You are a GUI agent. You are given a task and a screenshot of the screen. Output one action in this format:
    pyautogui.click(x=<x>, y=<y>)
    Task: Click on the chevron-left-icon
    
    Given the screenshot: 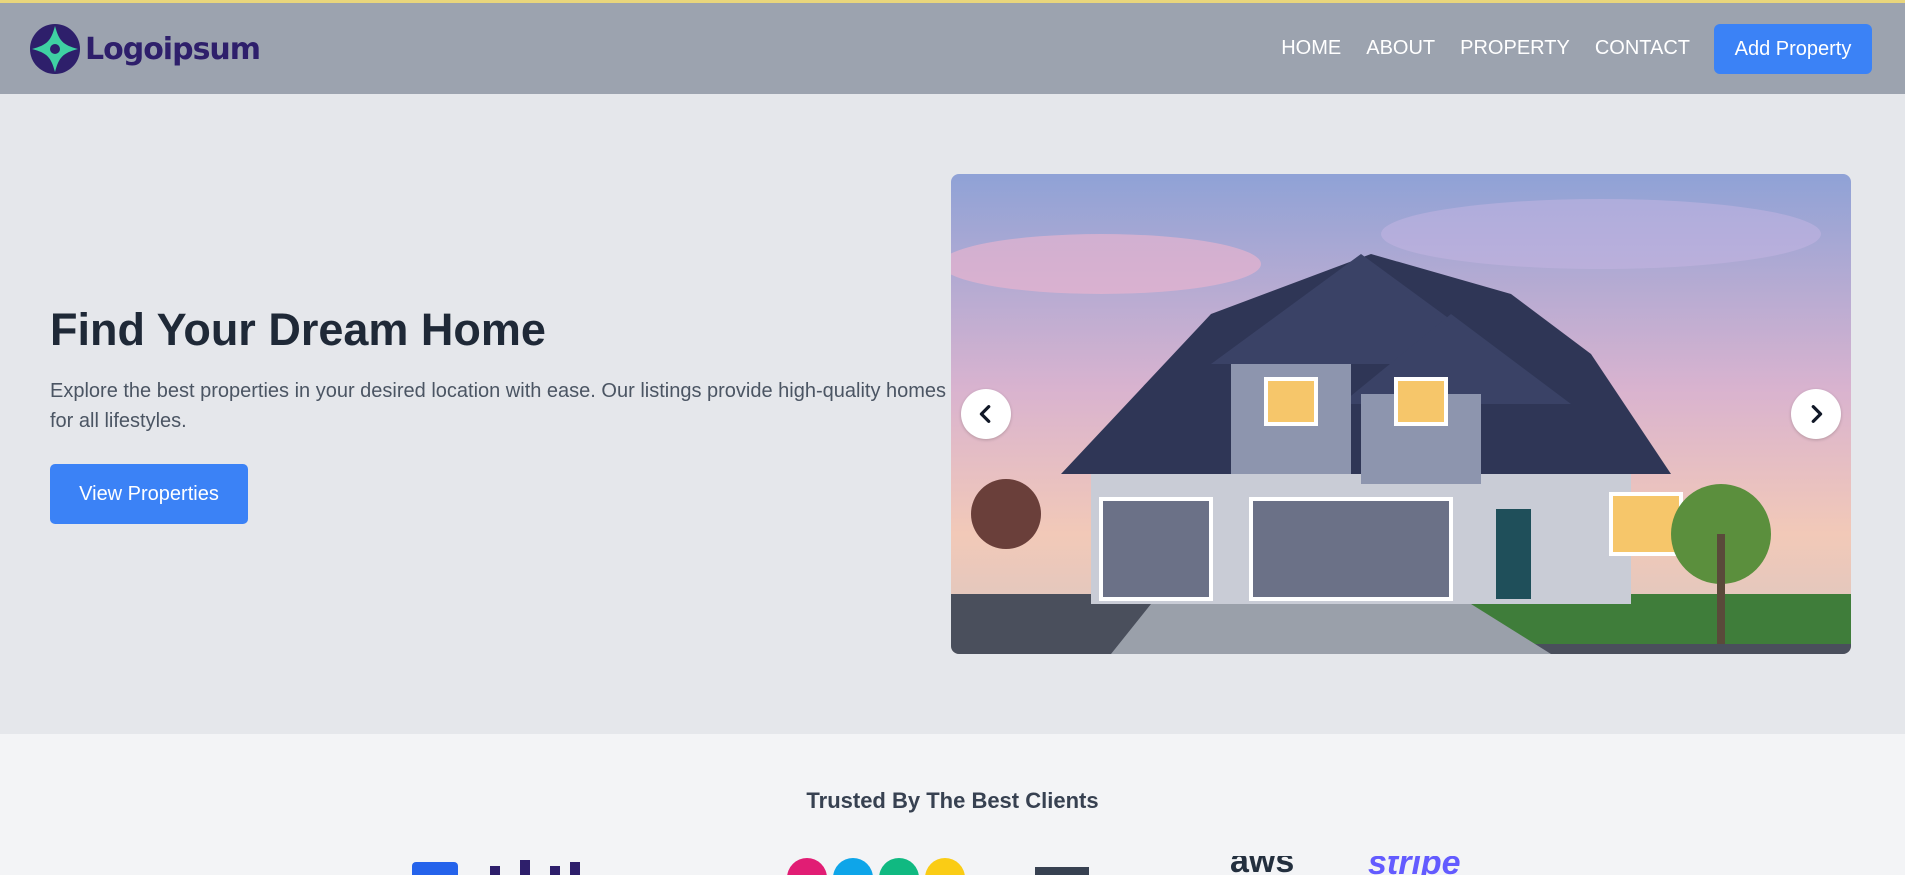 What is the action you would take?
    pyautogui.click(x=985, y=414)
    